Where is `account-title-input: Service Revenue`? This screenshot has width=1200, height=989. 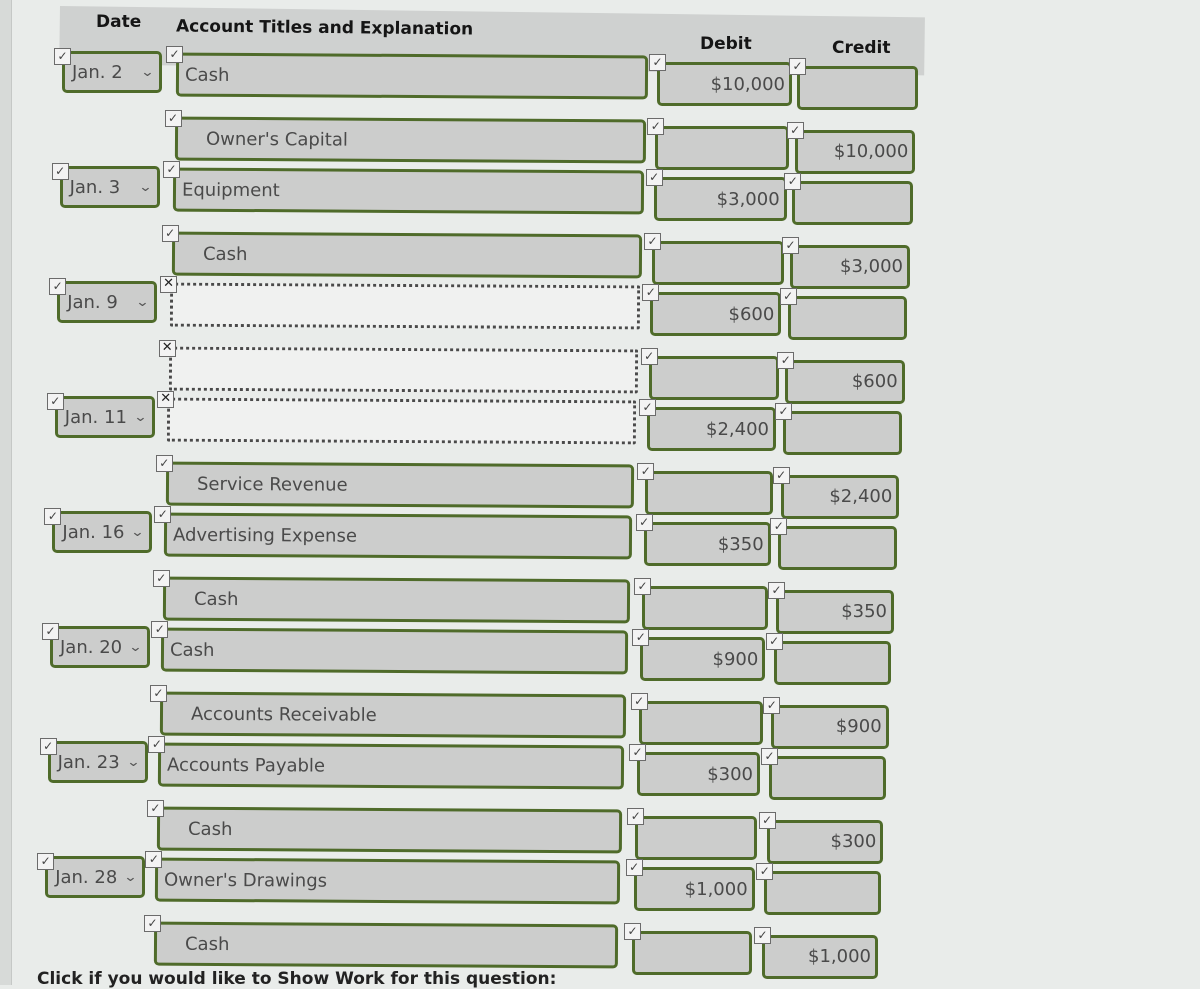
account-title-input: Service Revenue is located at coordinates (400, 484).